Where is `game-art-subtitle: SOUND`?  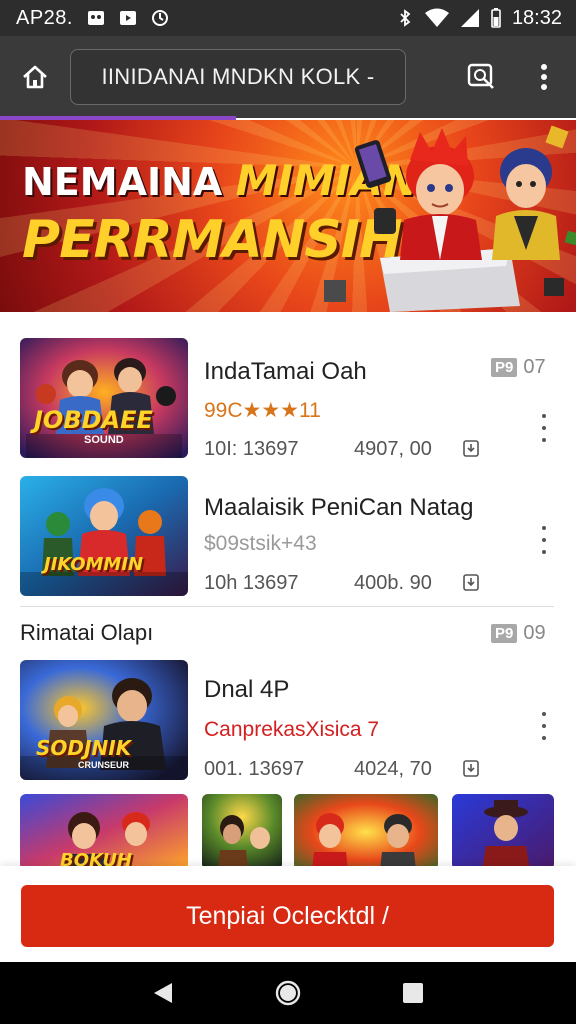
game-art-subtitle: SOUND is located at coordinates (104, 440).